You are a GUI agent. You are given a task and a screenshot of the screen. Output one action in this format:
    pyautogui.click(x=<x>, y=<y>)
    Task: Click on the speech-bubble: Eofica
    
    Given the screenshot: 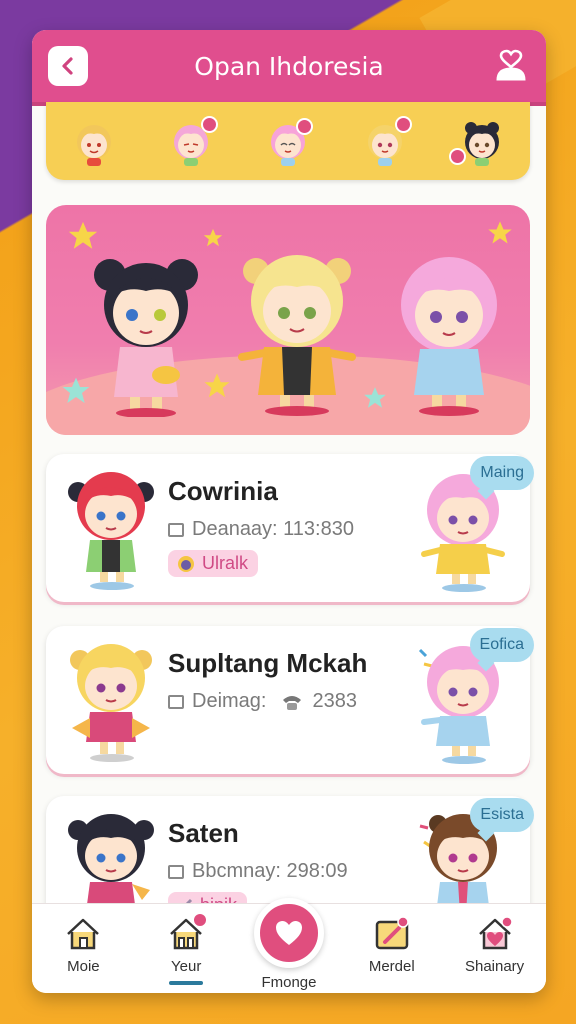 What is the action you would take?
    pyautogui.click(x=501, y=645)
    